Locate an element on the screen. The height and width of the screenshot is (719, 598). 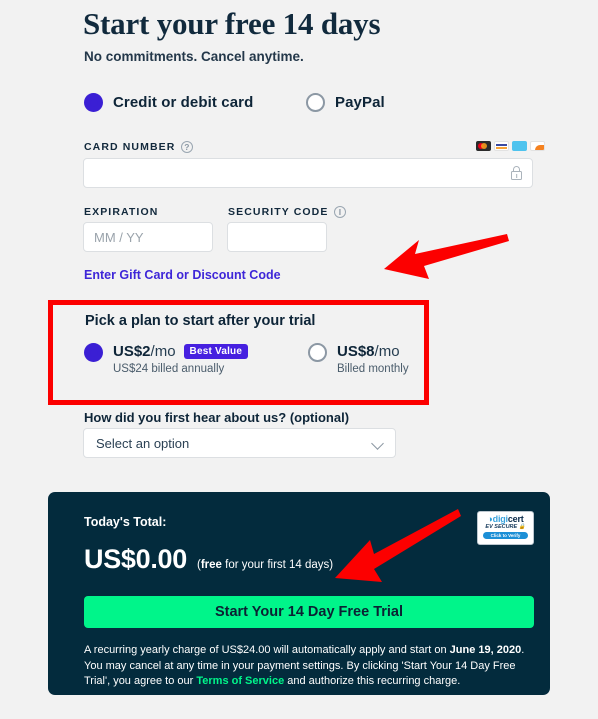
question-mark-icon: ? is located at coordinates (187, 147).